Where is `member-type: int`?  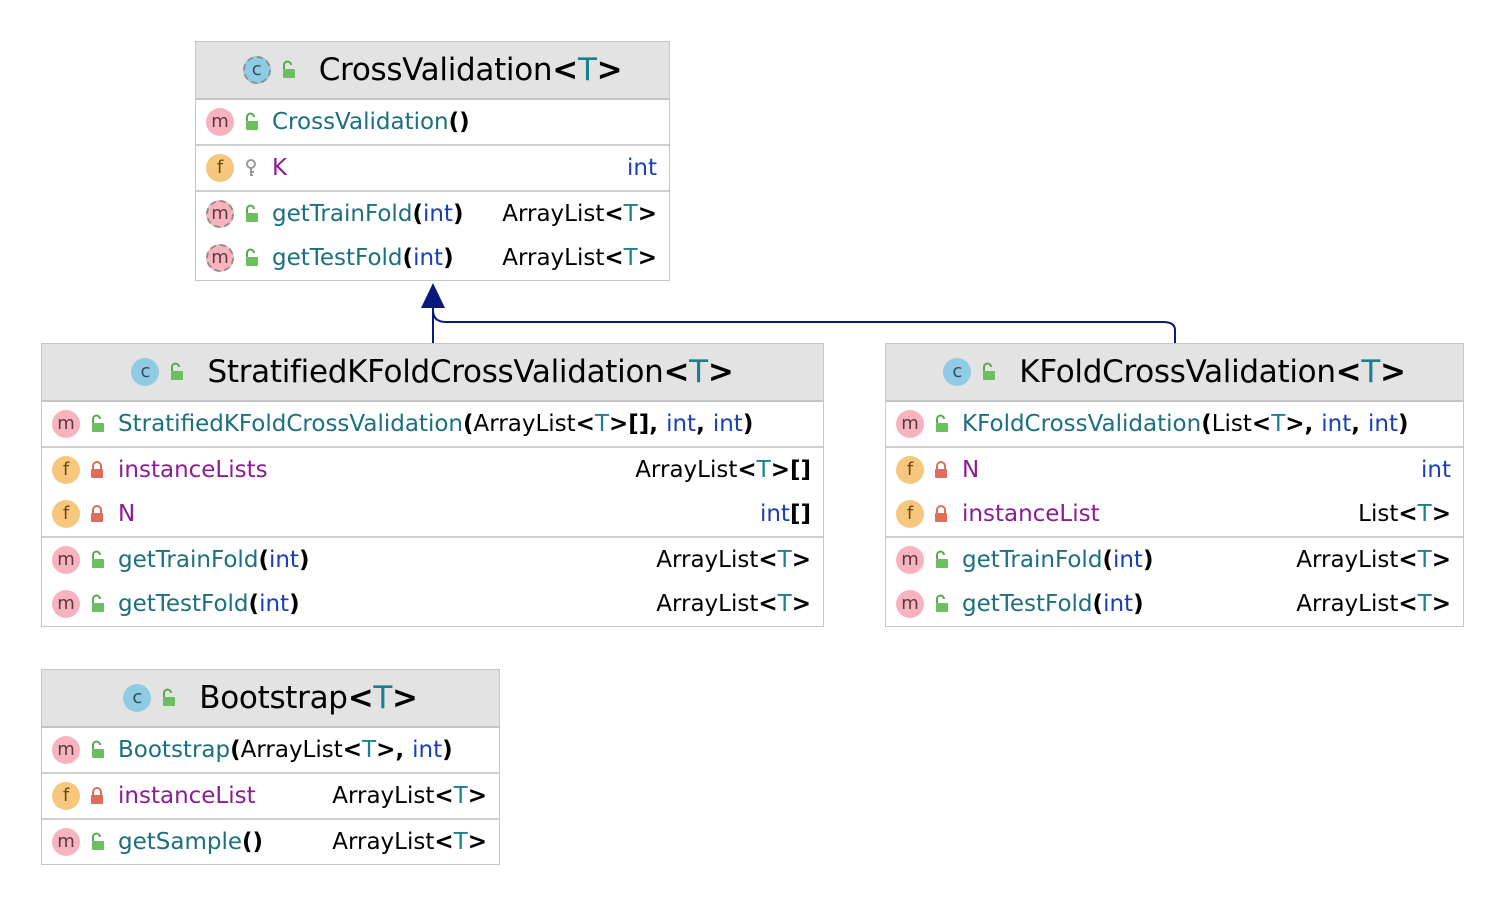
member-type: int is located at coordinates (642, 168).